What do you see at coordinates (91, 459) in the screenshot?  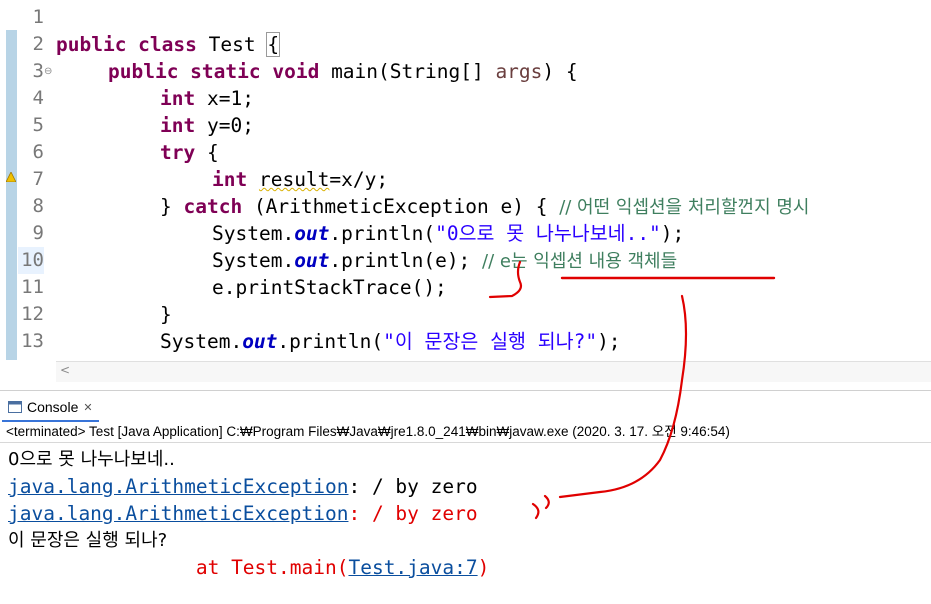 I see `console-line: 0으로 못 나누나보네..` at bounding box center [91, 459].